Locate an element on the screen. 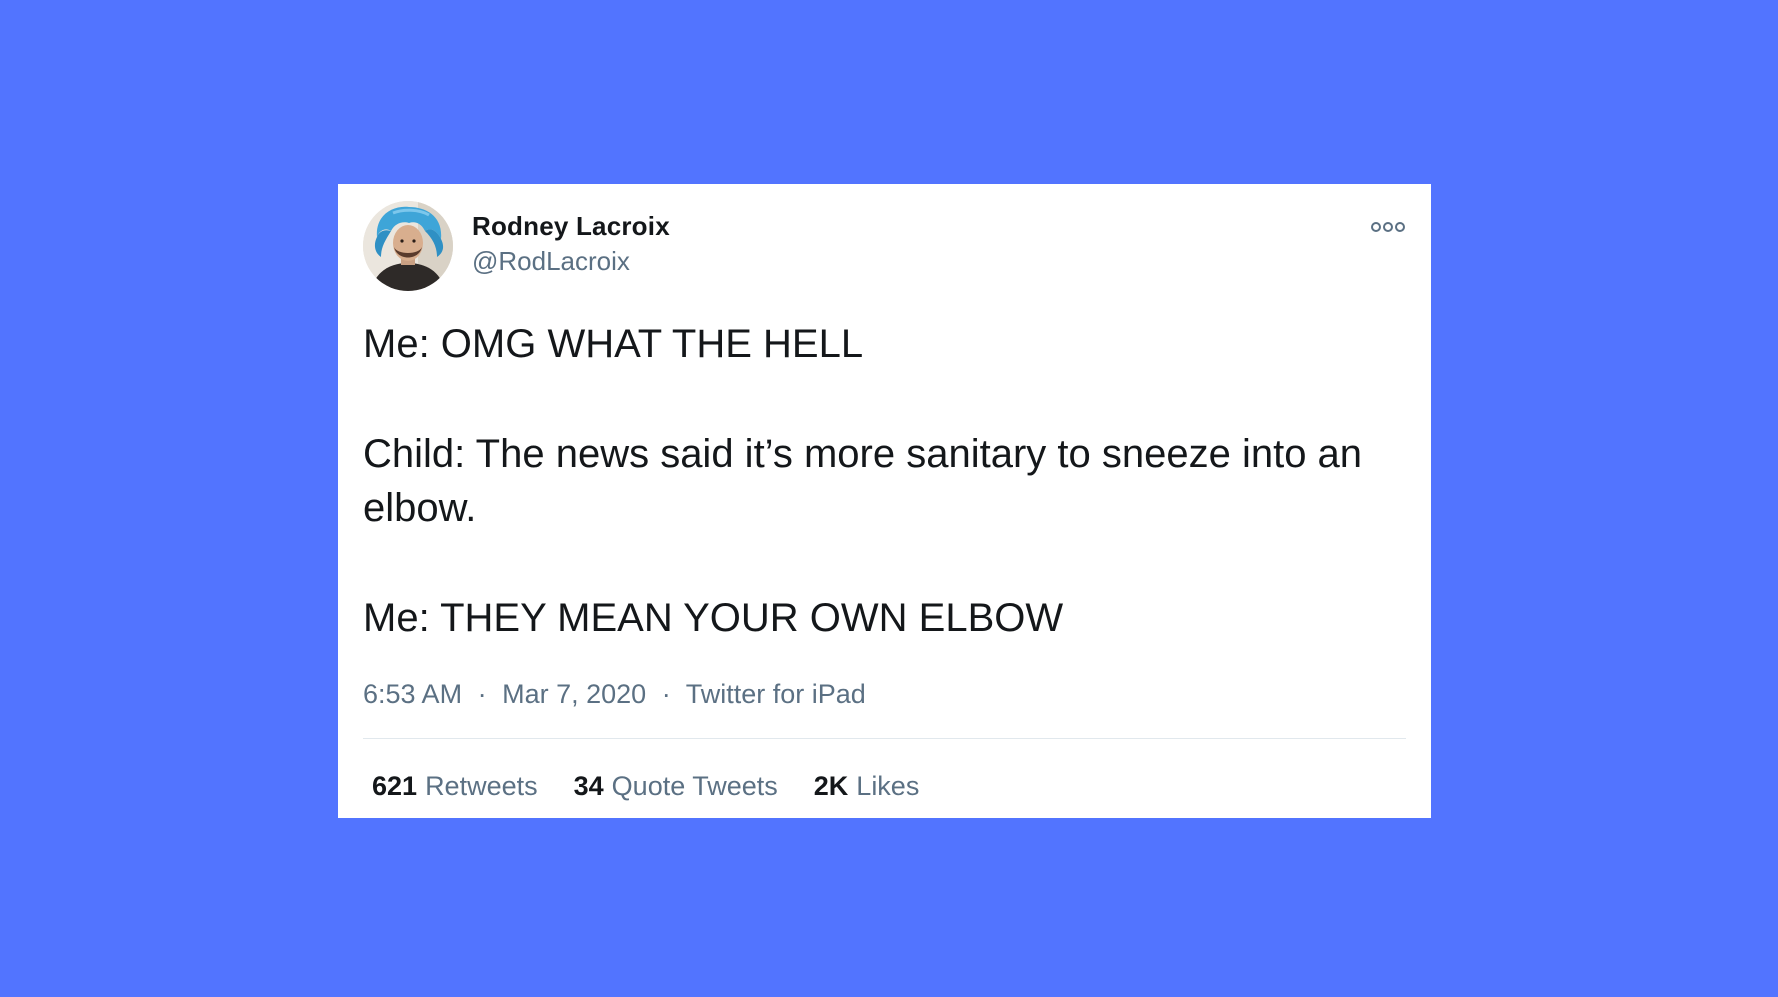 This screenshot has height=997, width=1778. retweets-stat: 621 Retweets is located at coordinates (455, 786).